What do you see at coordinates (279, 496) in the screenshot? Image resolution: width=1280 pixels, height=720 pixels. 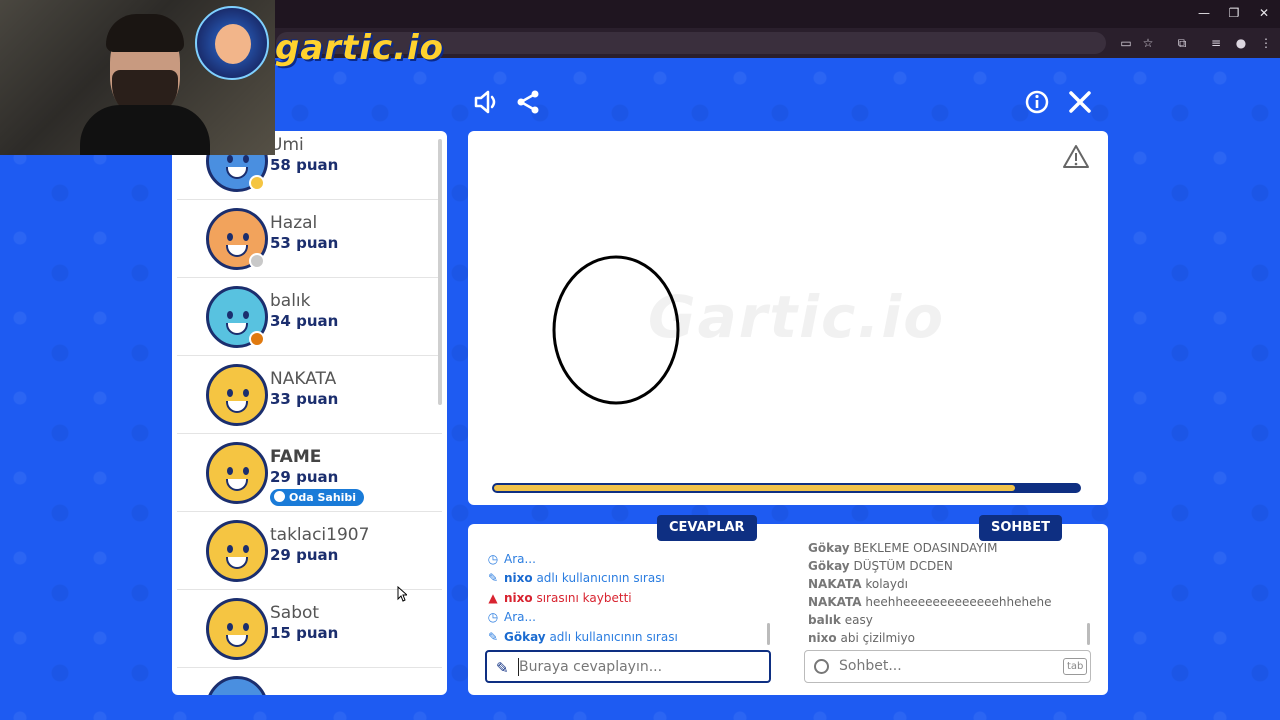 I see `owner-icon` at bounding box center [279, 496].